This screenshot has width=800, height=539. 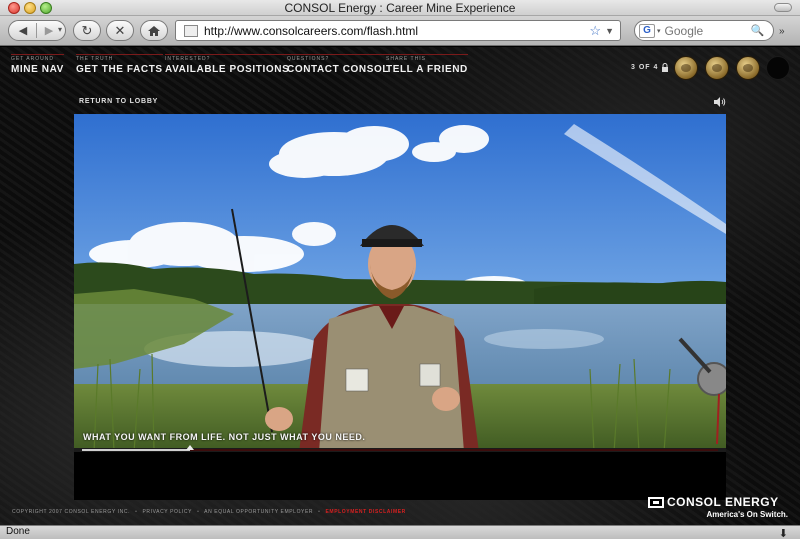 I want to click on privacy-policy-link: PRIVACY POLICY, so click(x=167, y=512).